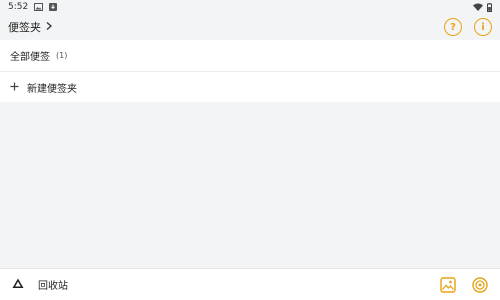 The image size is (500, 300). What do you see at coordinates (18, 285) in the screenshot?
I see `recycle-icon` at bounding box center [18, 285].